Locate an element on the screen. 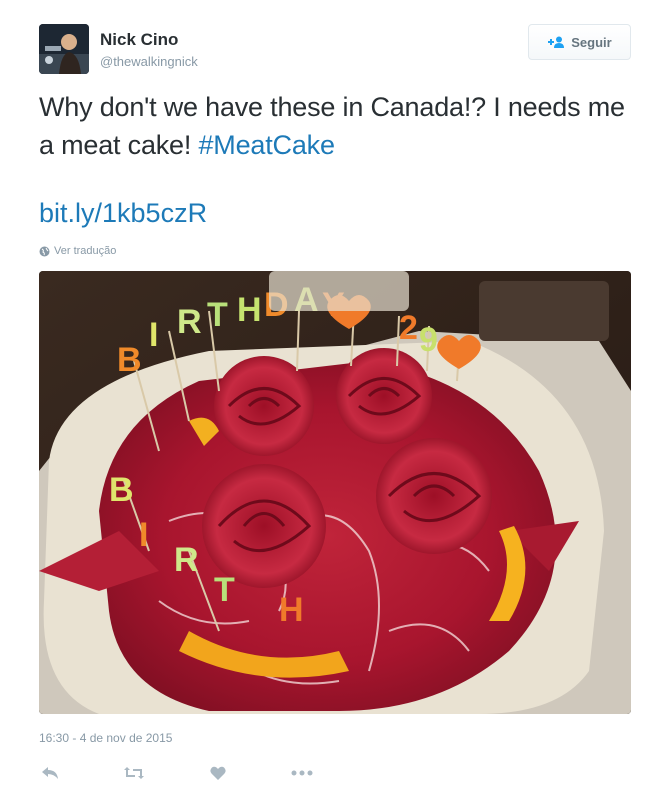 This screenshot has width=661, height=805. heart-icon is located at coordinates (218, 773).